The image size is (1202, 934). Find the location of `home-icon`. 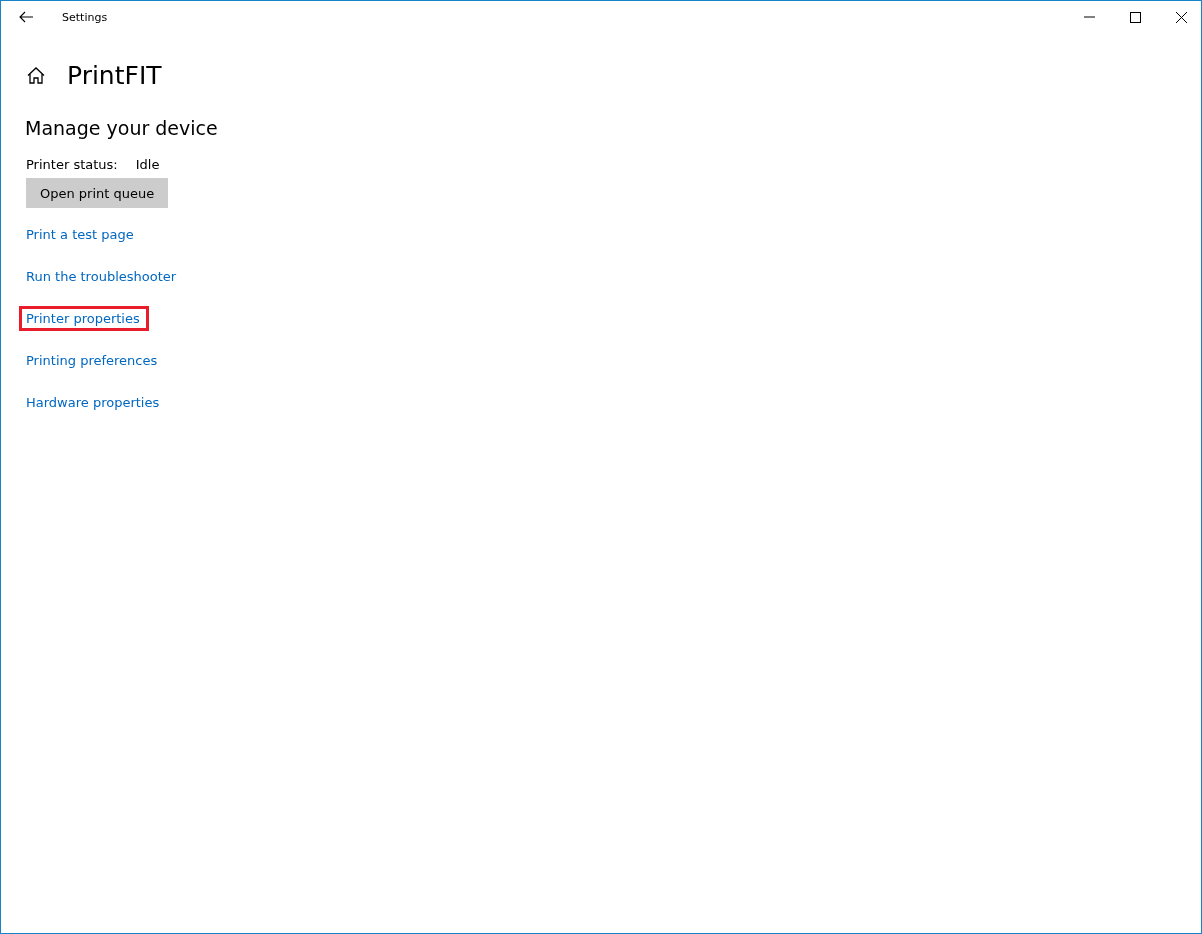

home-icon is located at coordinates (36, 75).